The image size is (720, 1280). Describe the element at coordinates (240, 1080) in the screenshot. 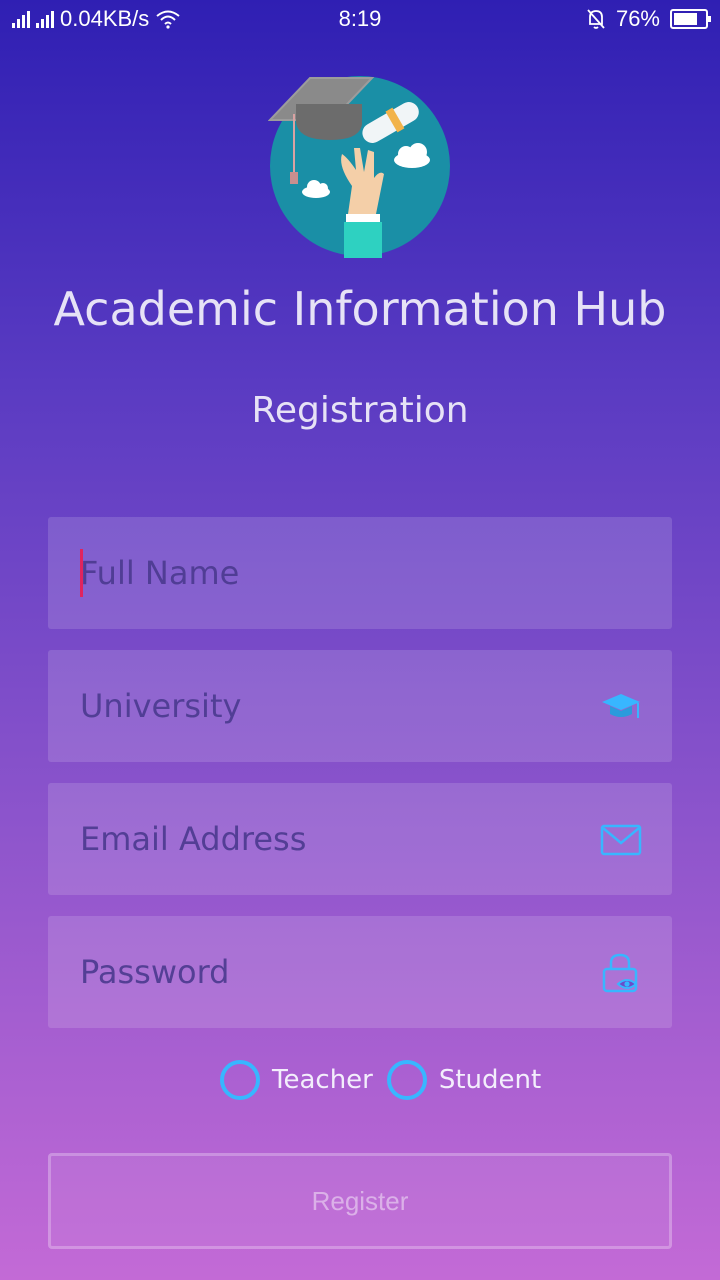

I see `teacher-radio` at that location.